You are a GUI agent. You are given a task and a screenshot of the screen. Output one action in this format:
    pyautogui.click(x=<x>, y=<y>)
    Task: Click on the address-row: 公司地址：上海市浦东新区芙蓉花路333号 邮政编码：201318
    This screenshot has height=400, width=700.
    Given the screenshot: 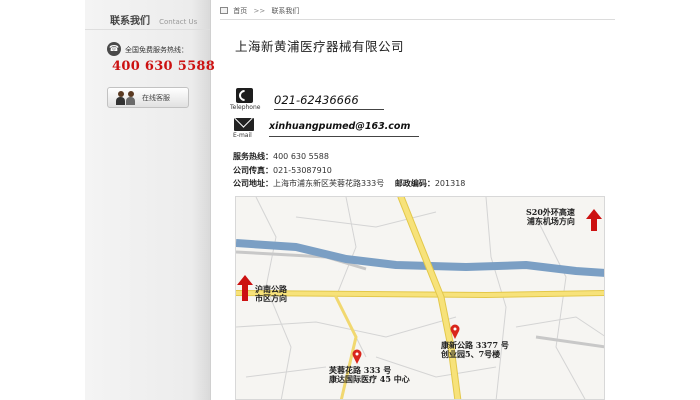 What is the action you would take?
    pyautogui.click(x=349, y=184)
    